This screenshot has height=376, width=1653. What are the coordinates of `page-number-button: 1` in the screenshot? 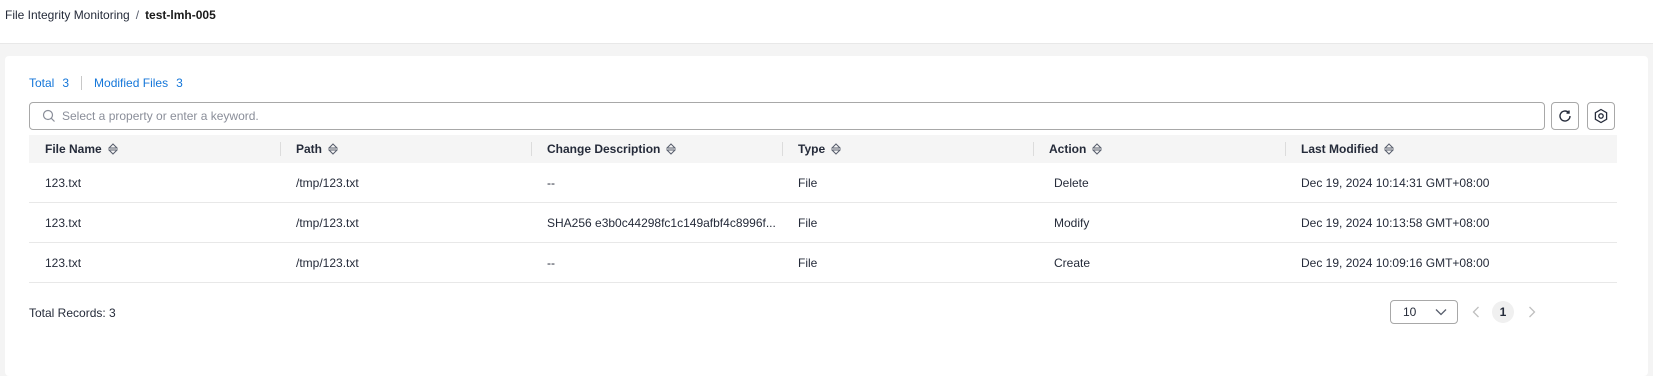 It's located at (1503, 312).